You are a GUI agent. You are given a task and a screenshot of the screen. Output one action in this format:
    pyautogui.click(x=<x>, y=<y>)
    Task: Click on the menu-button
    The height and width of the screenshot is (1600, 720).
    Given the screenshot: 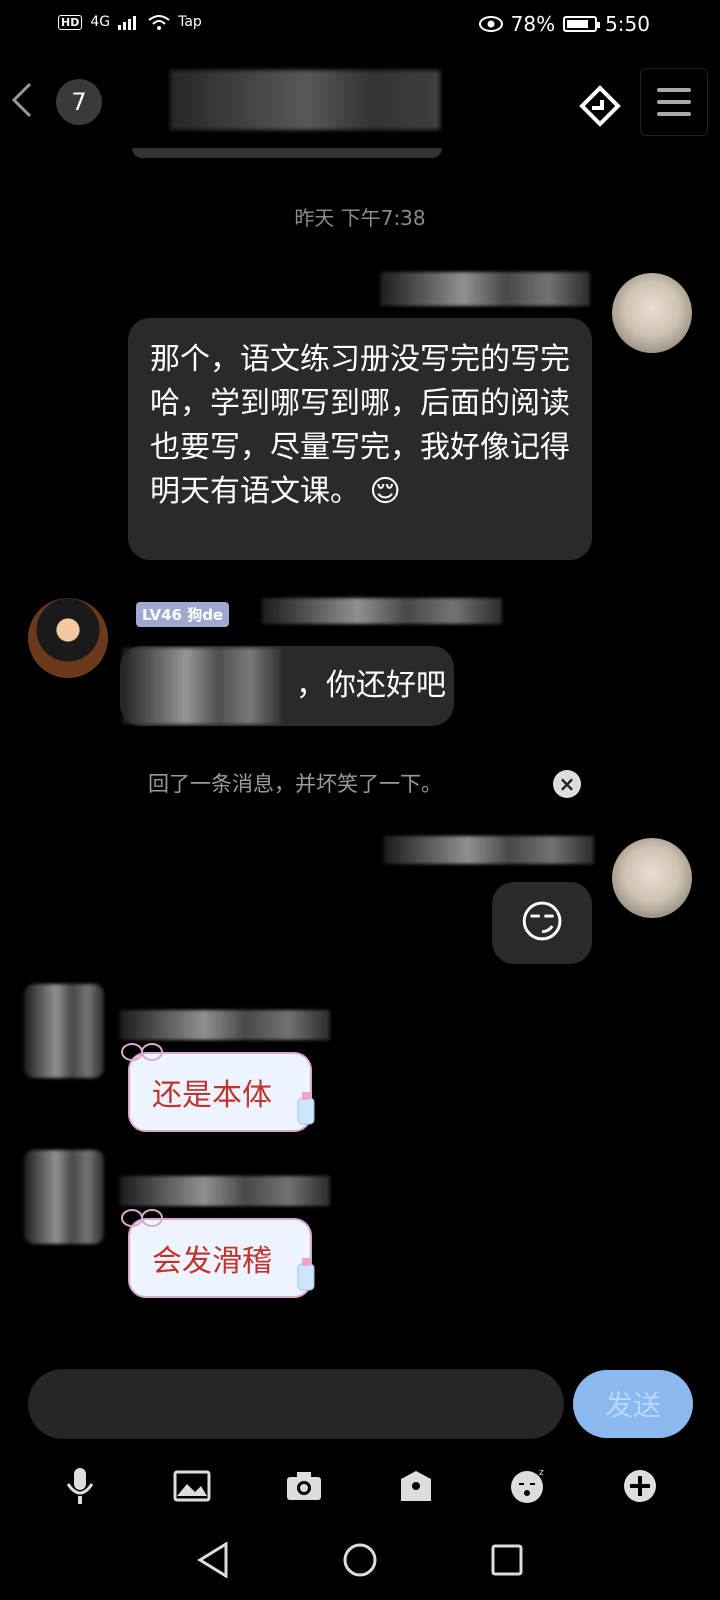 What is the action you would take?
    pyautogui.click(x=674, y=102)
    